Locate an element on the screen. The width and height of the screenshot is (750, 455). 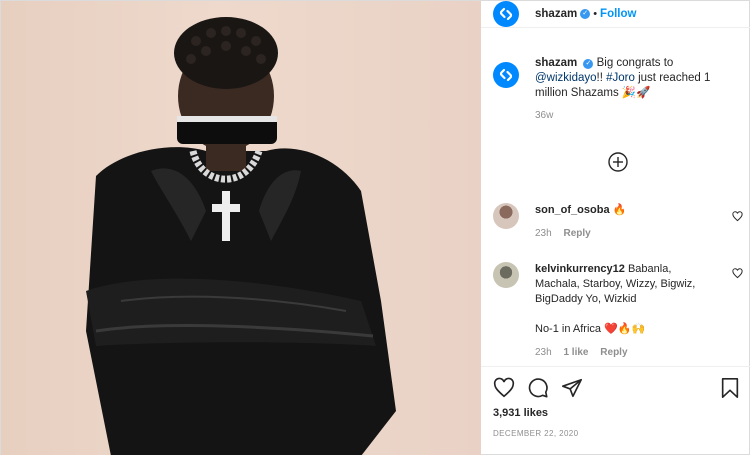
comment-item: son_of_osoba 🔥 23h Reply is located at coordinates (618, 222).